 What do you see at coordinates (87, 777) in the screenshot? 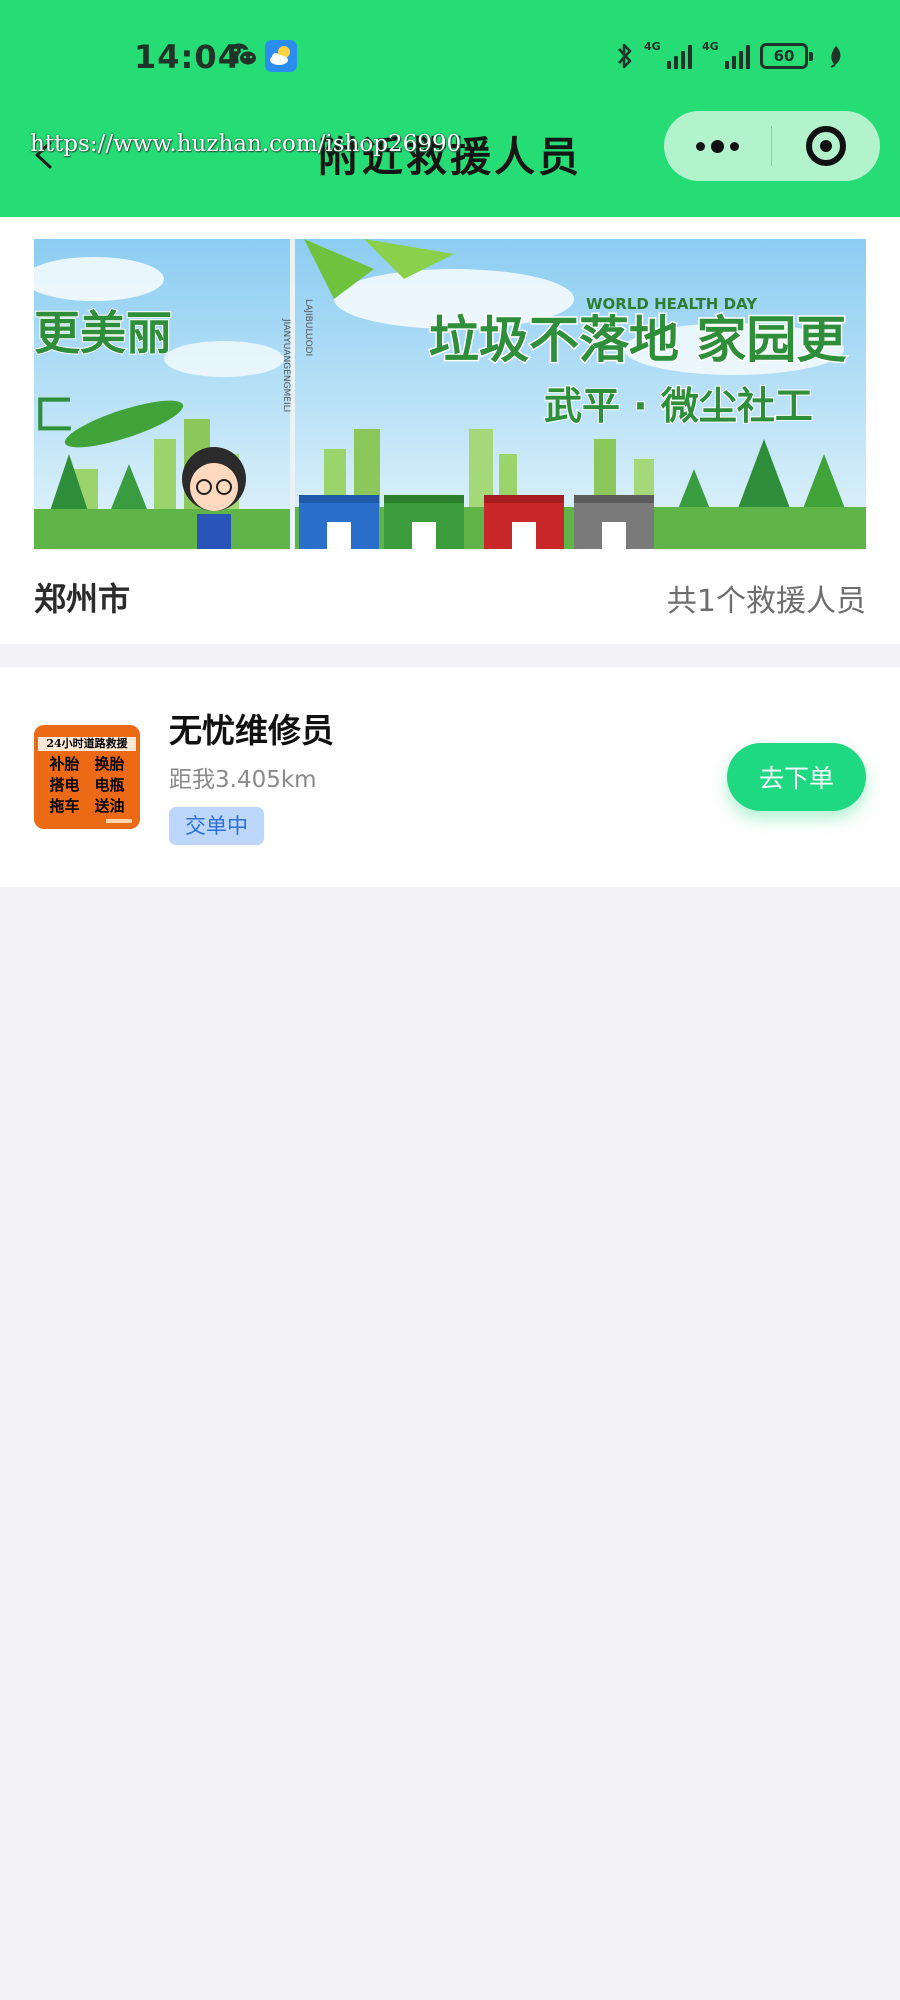
I see `avatar: 24小时道路救援 补胎 换胎 搭电 电瓶 拖车 送油` at bounding box center [87, 777].